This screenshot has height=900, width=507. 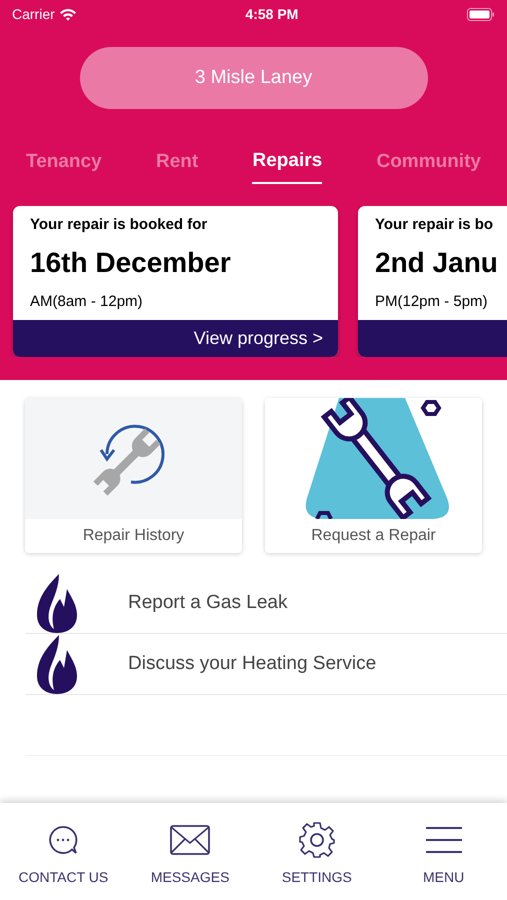 What do you see at coordinates (118, 224) in the screenshot?
I see `booking-heading: Your repair is booked for` at bounding box center [118, 224].